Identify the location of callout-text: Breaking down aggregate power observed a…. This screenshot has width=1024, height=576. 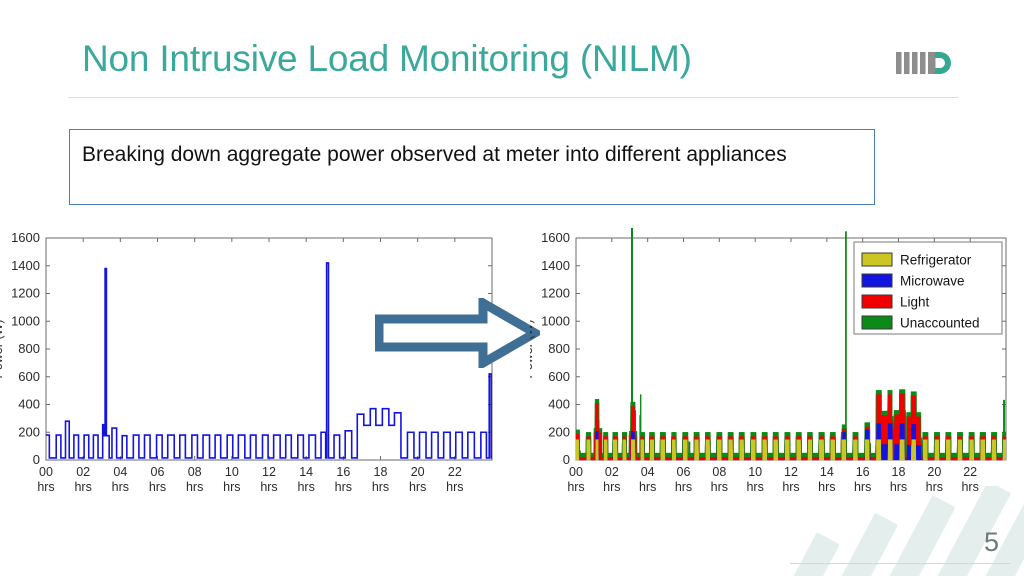
(434, 154).